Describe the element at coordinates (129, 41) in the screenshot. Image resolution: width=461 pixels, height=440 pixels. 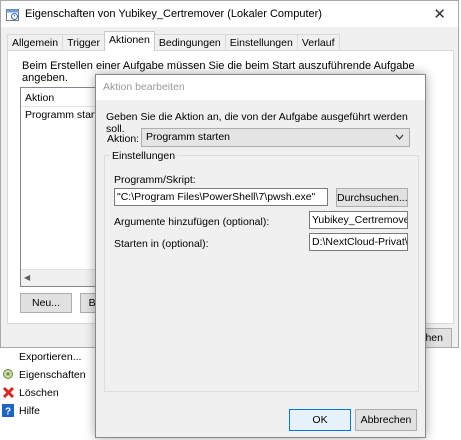
I see `tab-aktionen: Aktionen` at that location.